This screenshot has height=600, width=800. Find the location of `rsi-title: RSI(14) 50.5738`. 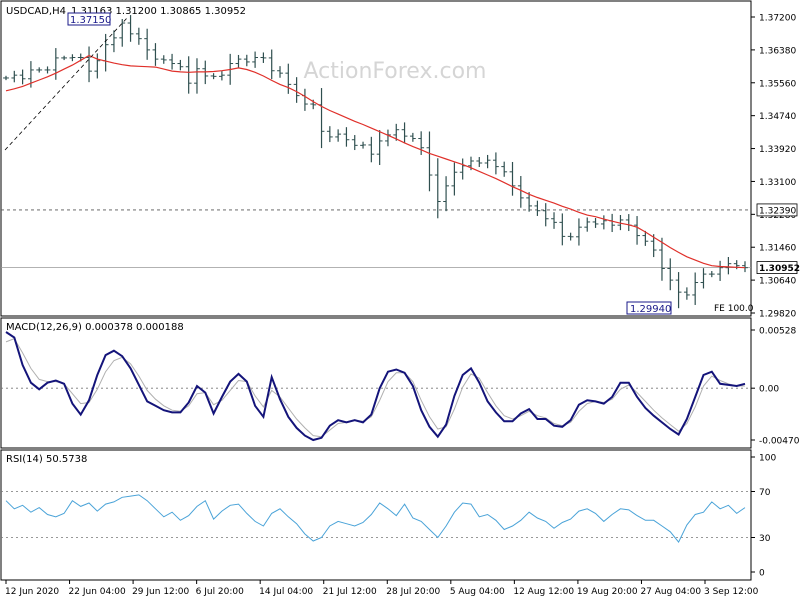

rsi-title: RSI(14) 50.5738 is located at coordinates (46, 459).